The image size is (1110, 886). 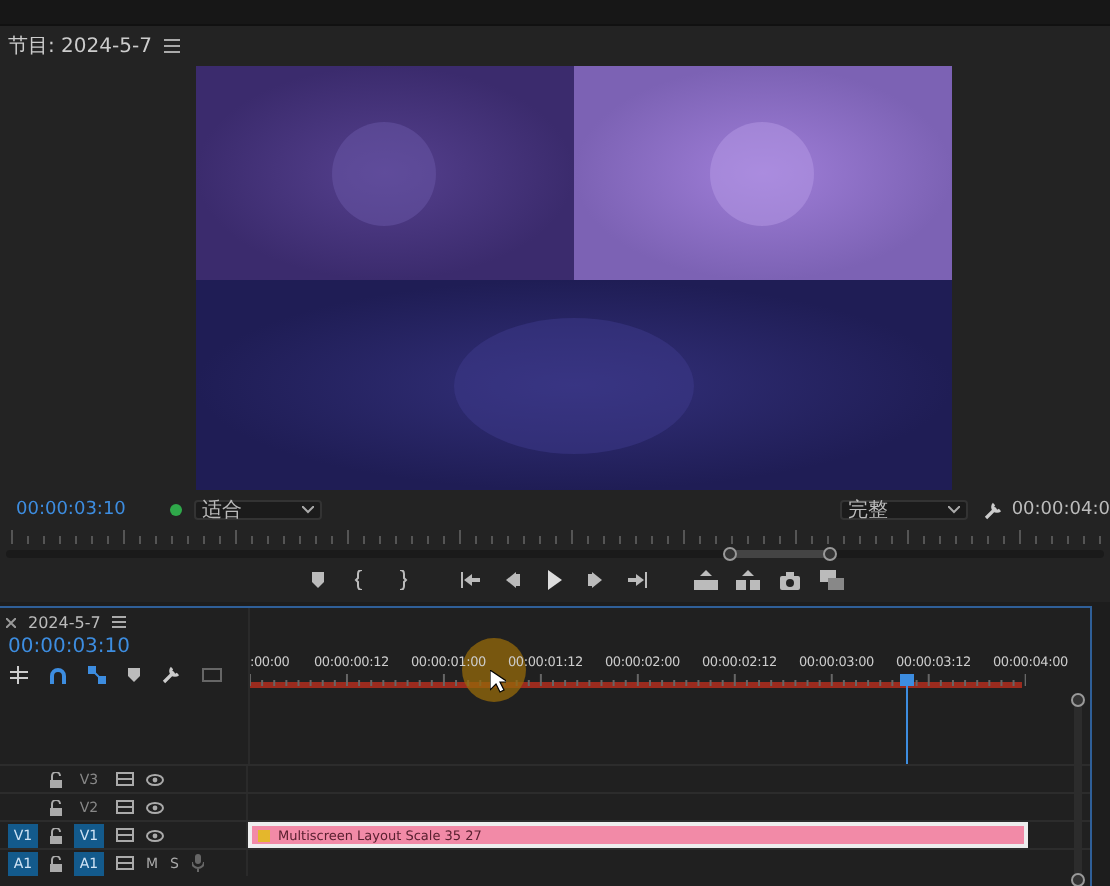 I want to click on lift-button, so click(x=706, y=580).